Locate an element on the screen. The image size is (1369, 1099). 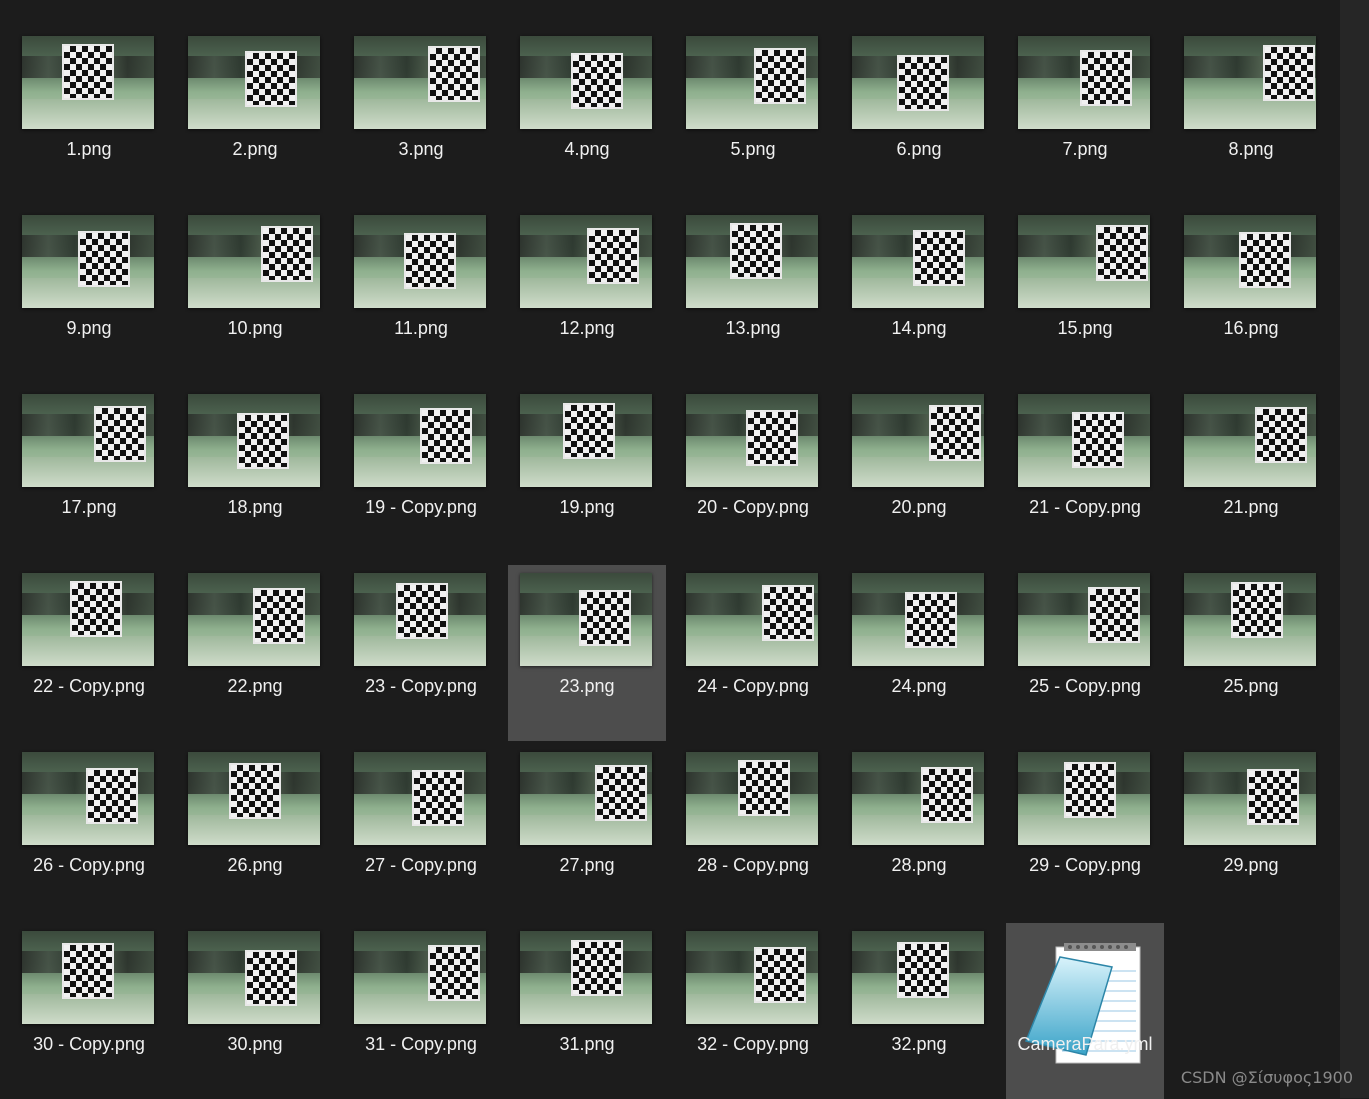
file-item: 19 - Copy.png is located at coordinates (421, 474).